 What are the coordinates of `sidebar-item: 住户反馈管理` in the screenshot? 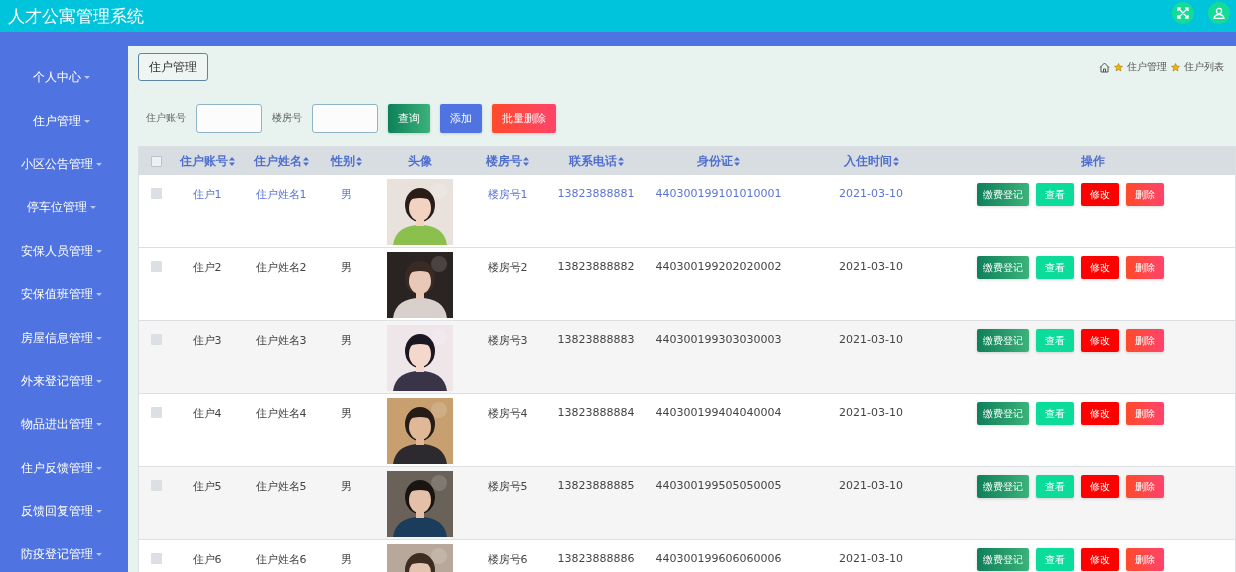 It's located at (64, 468).